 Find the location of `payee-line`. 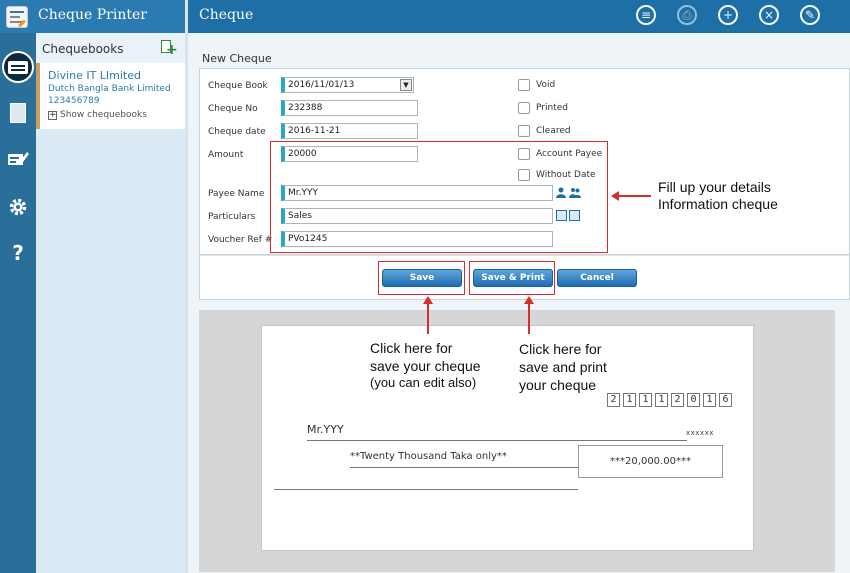

payee-line is located at coordinates (497, 440).